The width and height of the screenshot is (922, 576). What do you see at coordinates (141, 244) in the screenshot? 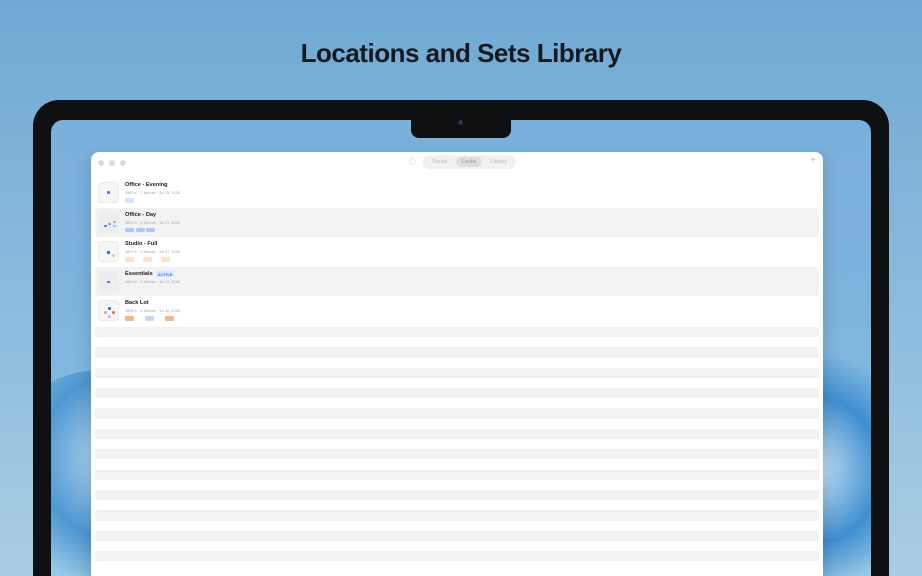
I see `look-name: Studio - Full` at bounding box center [141, 244].